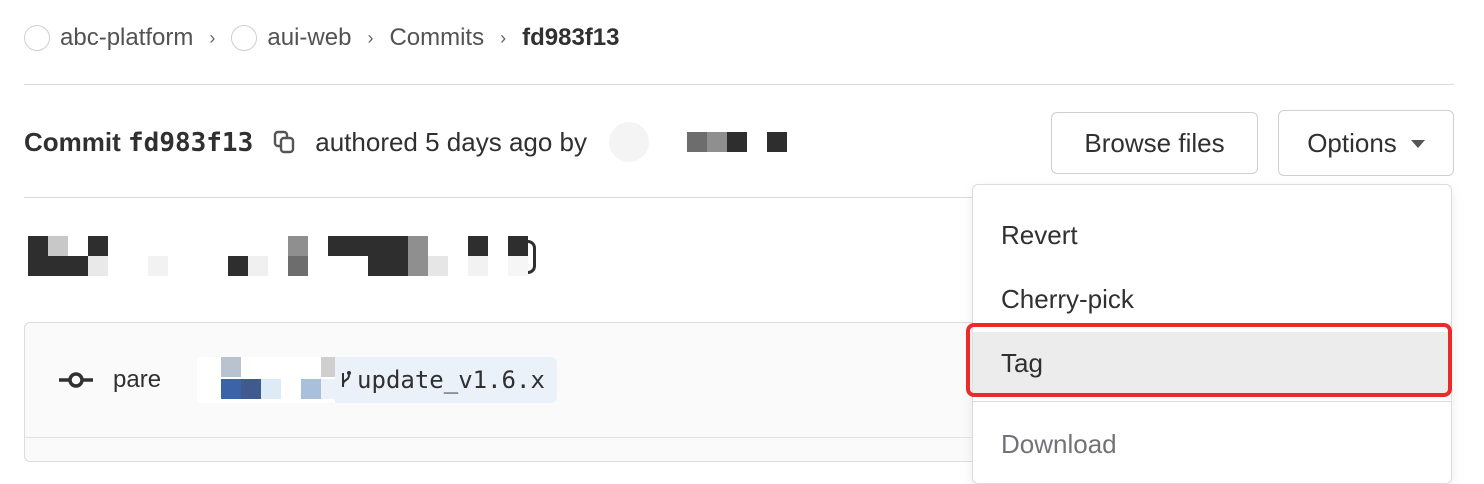  I want to click on commit-title: Commit fd983f13, so click(138, 142).